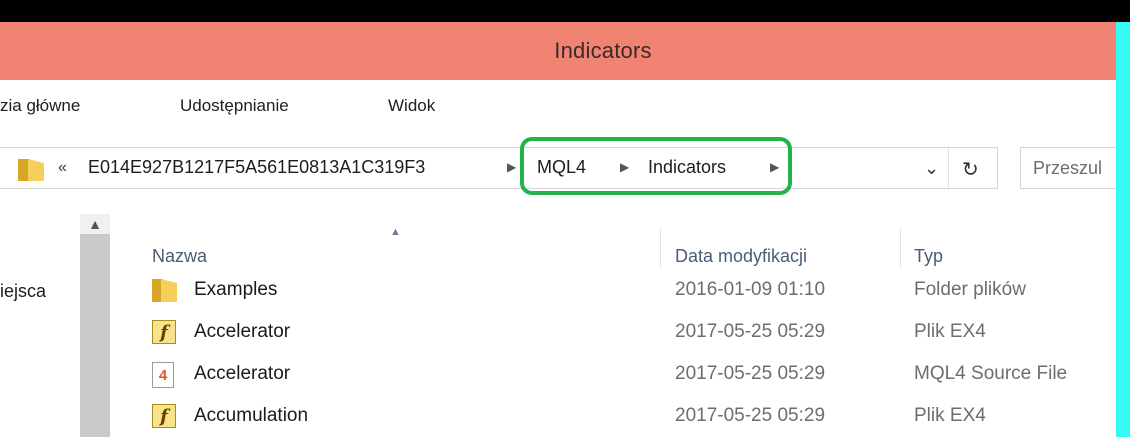 The height and width of the screenshot is (437, 1130). What do you see at coordinates (991, 373) in the screenshot?
I see `file-type: MQL4 Source File` at bounding box center [991, 373].